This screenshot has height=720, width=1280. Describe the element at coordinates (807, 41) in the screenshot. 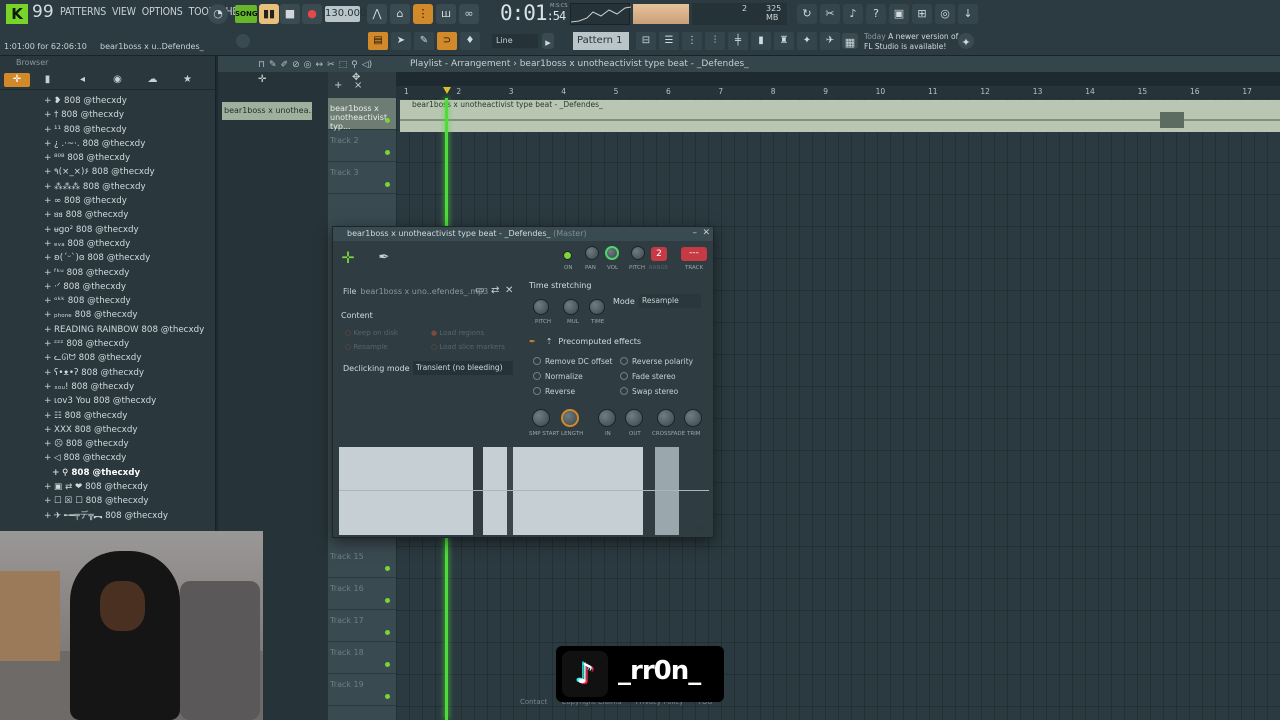

I see `wrench-icon: ✦` at that location.